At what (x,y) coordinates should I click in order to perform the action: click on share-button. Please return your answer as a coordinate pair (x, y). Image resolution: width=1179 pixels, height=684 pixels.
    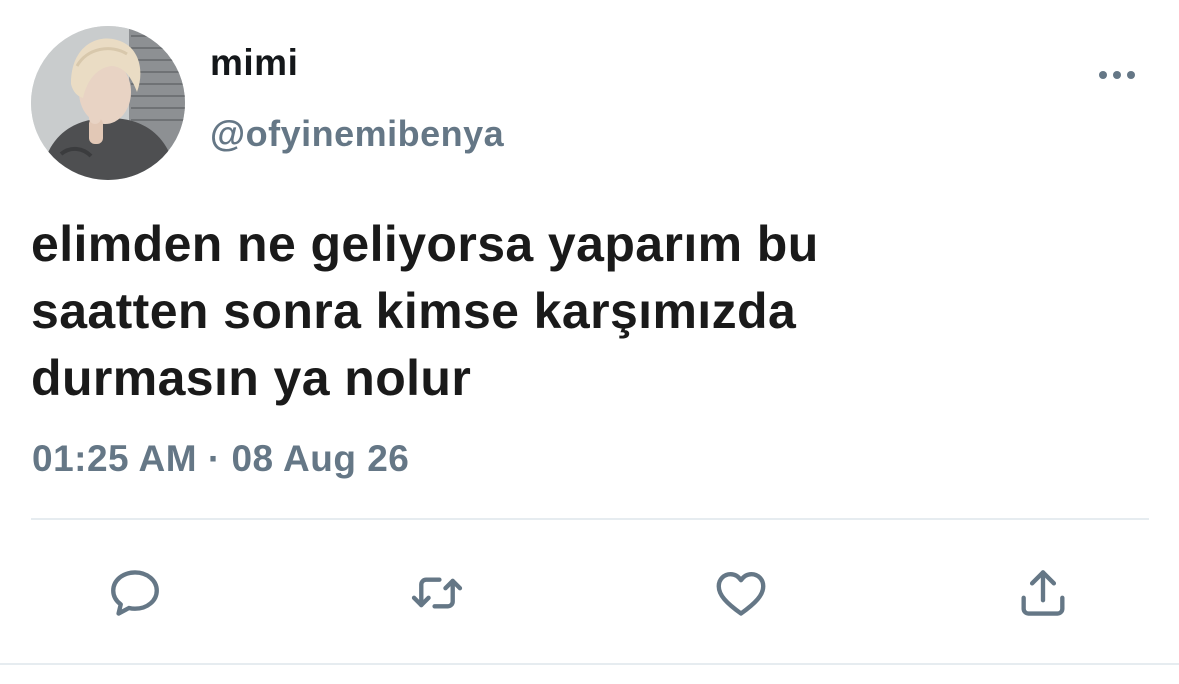
    Looking at the image, I should click on (1043, 593).